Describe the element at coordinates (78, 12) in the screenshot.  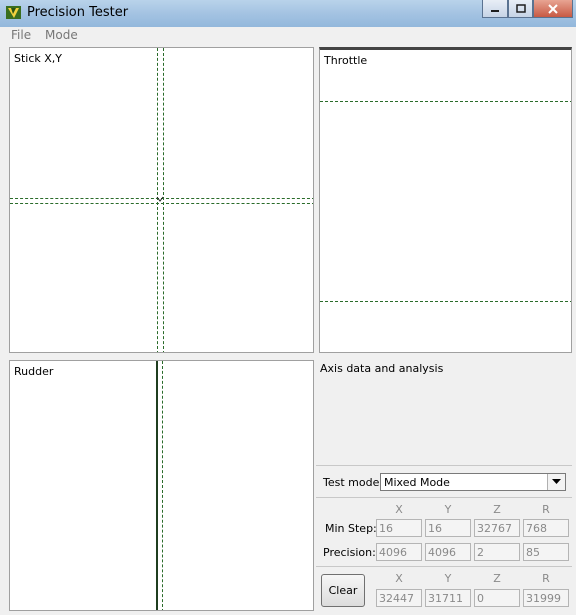
I see `window-title: Precision Tester` at that location.